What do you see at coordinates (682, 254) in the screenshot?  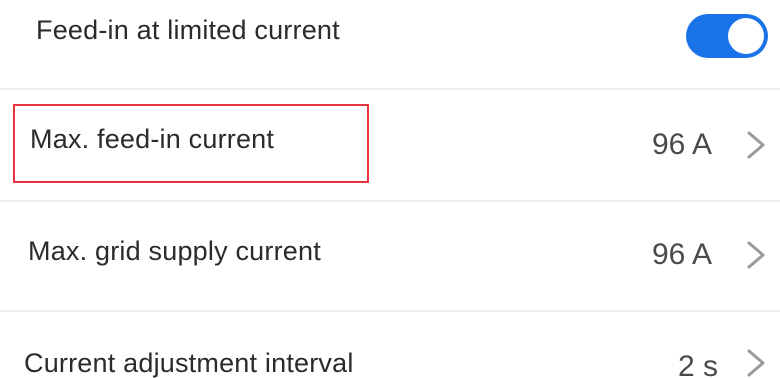 I see `setting-value-max-grid-supply-current: 96 A` at bounding box center [682, 254].